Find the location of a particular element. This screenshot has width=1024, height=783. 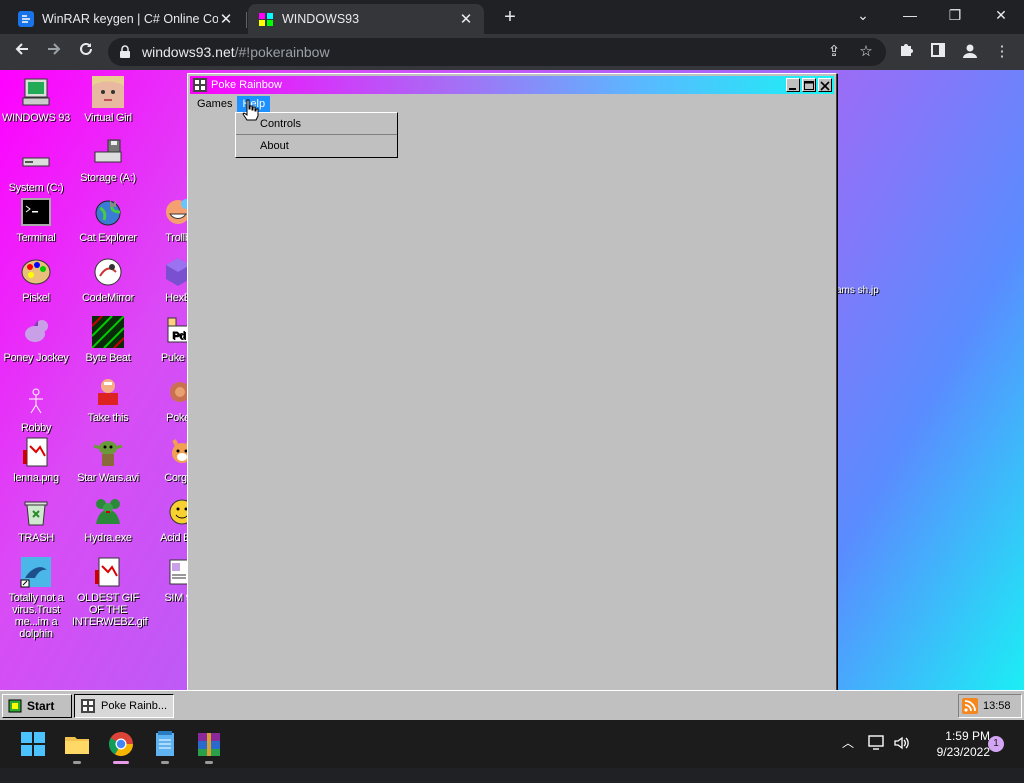

desktop-icon-label: Cat Explorer is located at coordinates (108, 238).